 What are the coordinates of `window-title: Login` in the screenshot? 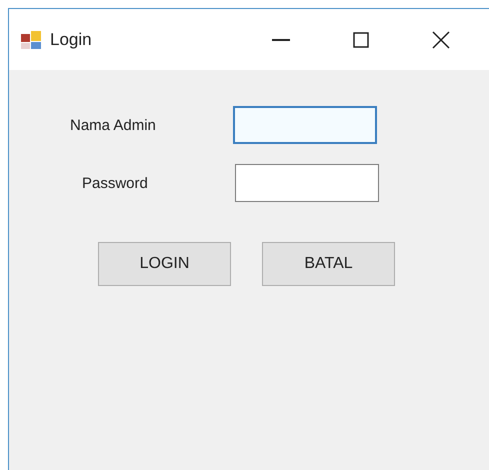 It's located at (71, 40).